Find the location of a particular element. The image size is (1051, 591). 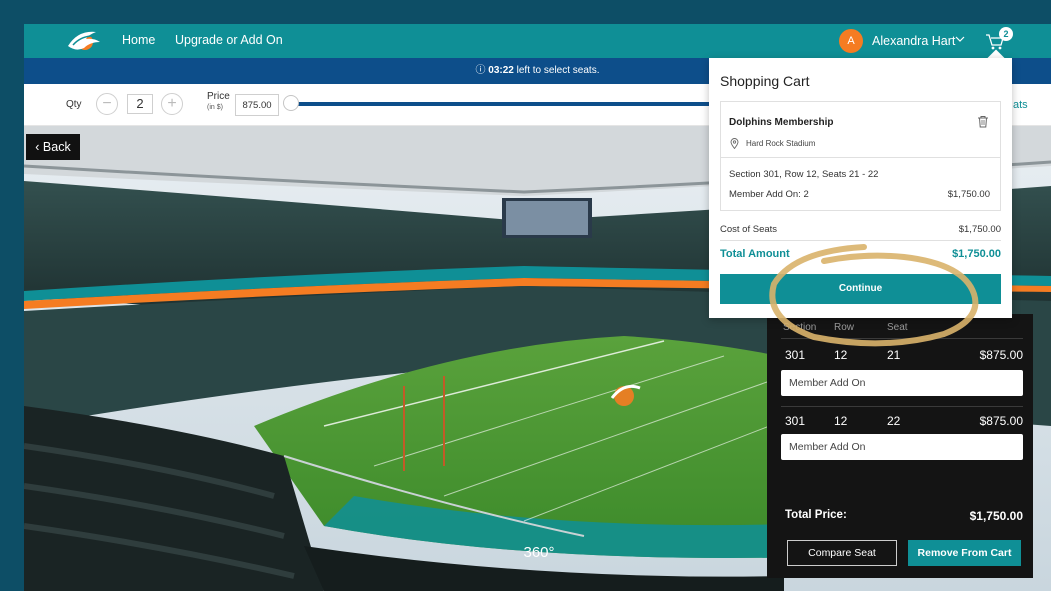

view-360-icon: 360° is located at coordinates (539, 557).